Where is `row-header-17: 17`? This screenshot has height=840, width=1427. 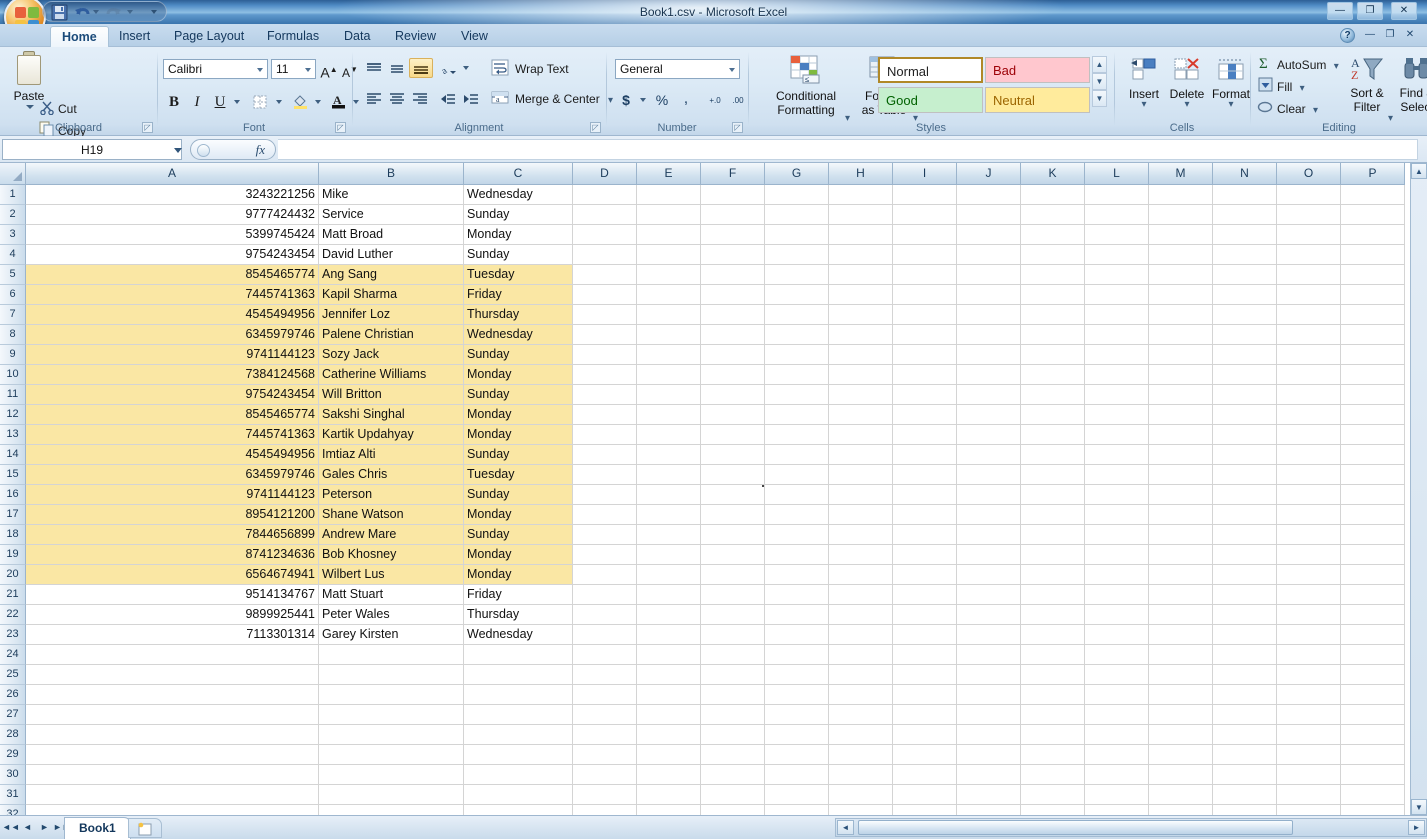
row-header-17: 17 is located at coordinates (13, 515).